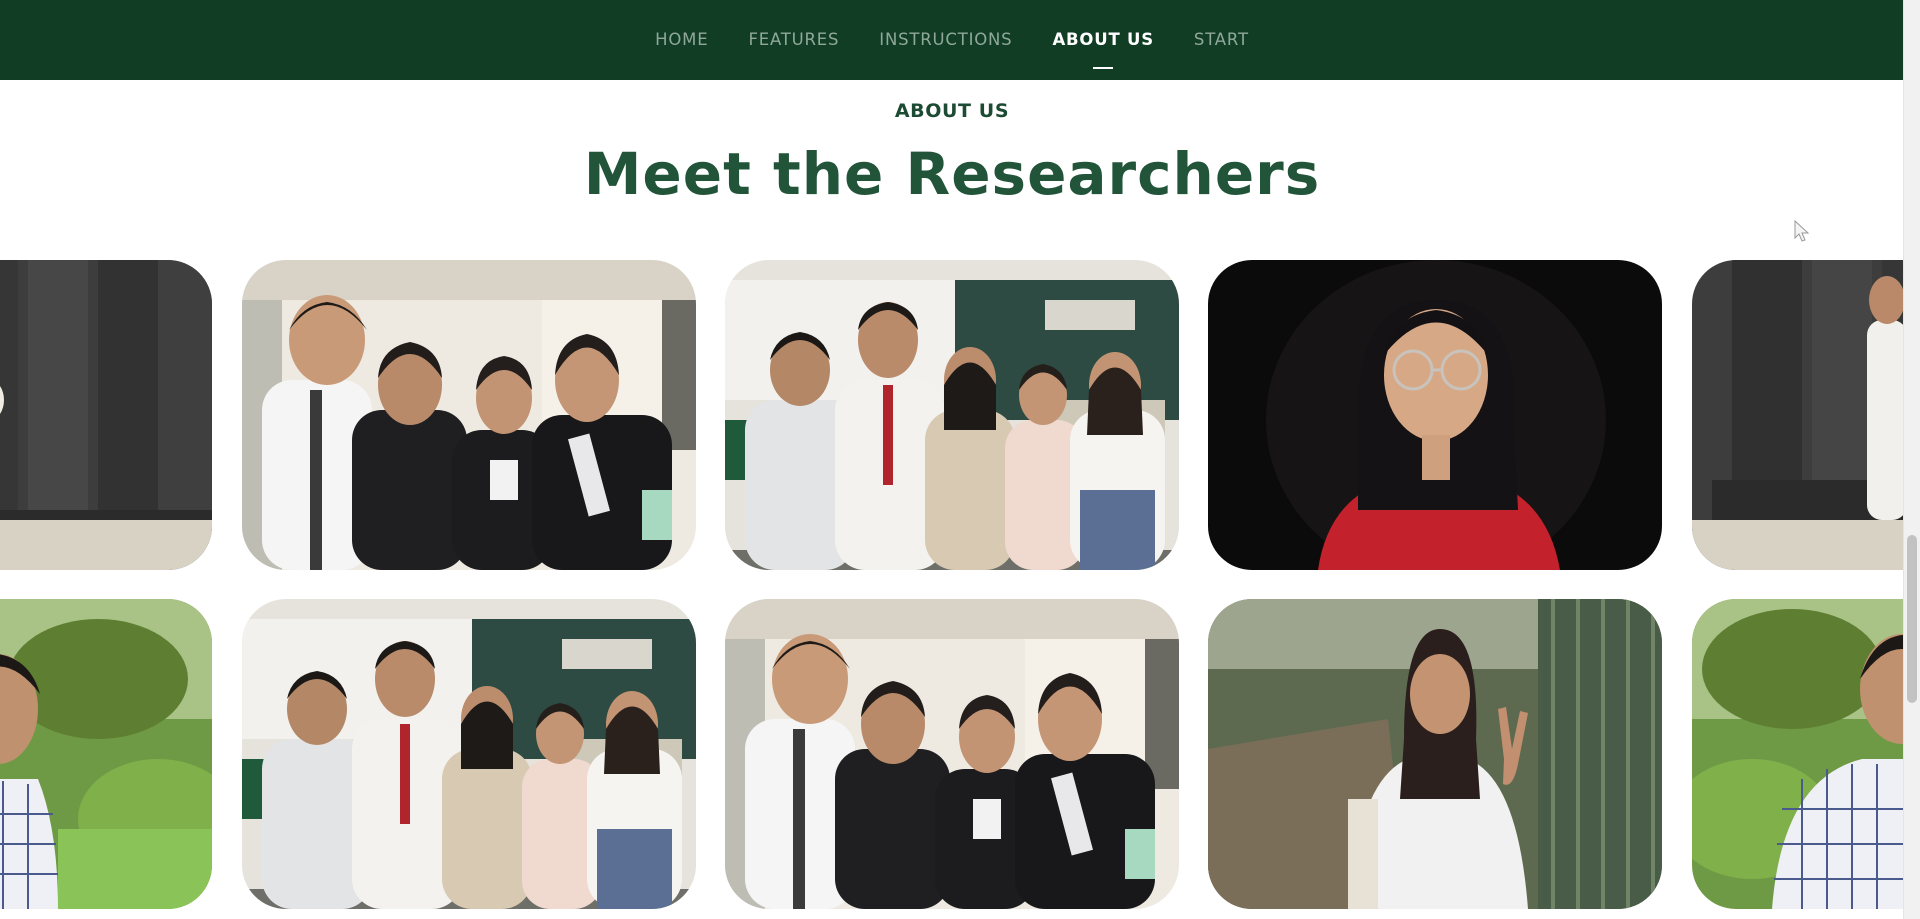  Describe the element at coordinates (1911, 459) in the screenshot. I see `vertical-scrollbar` at that location.